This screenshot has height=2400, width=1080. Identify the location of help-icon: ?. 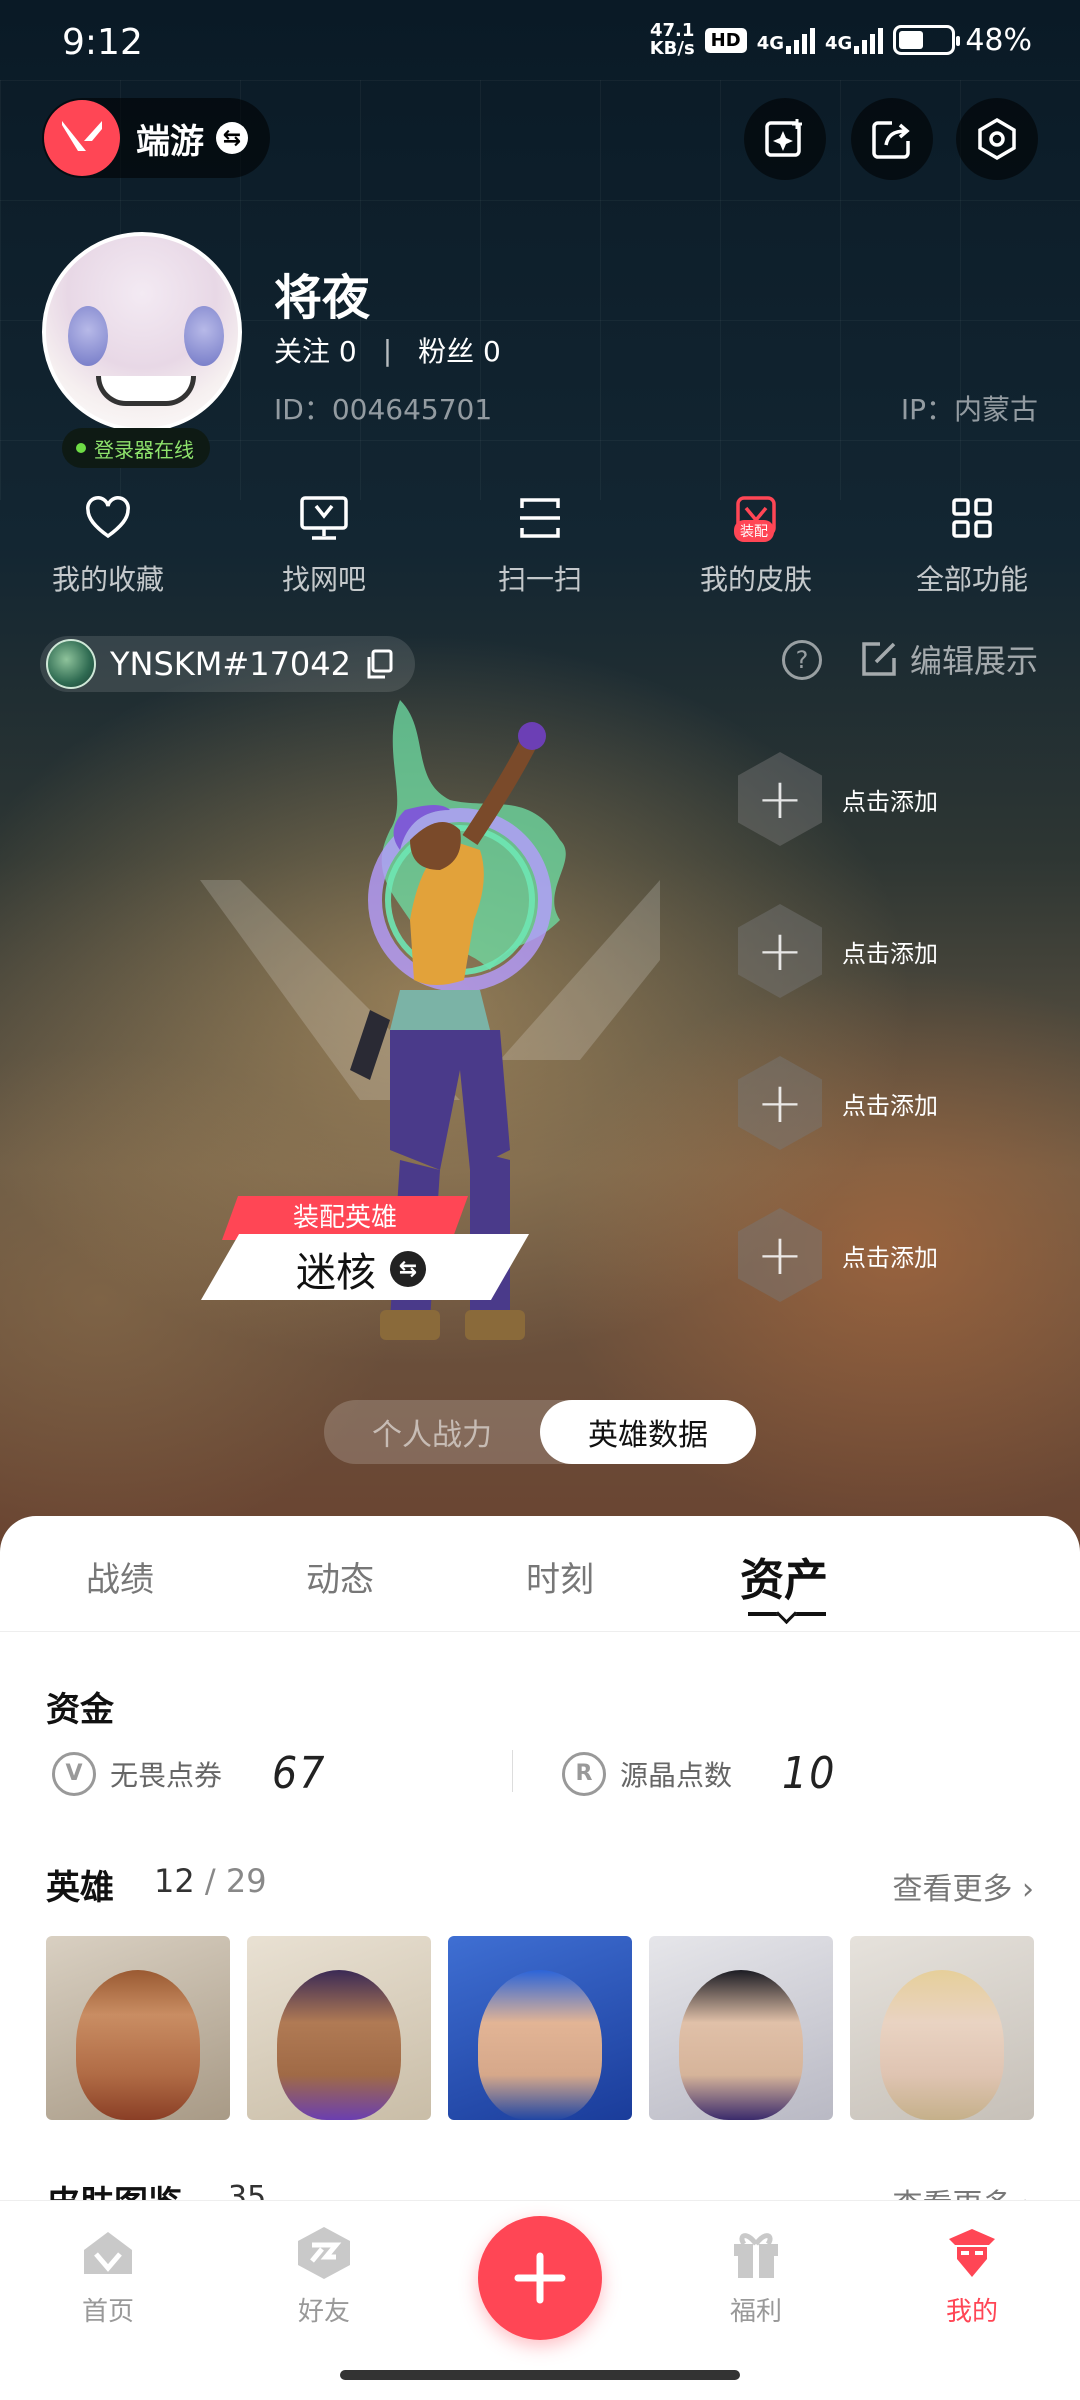
(802, 660).